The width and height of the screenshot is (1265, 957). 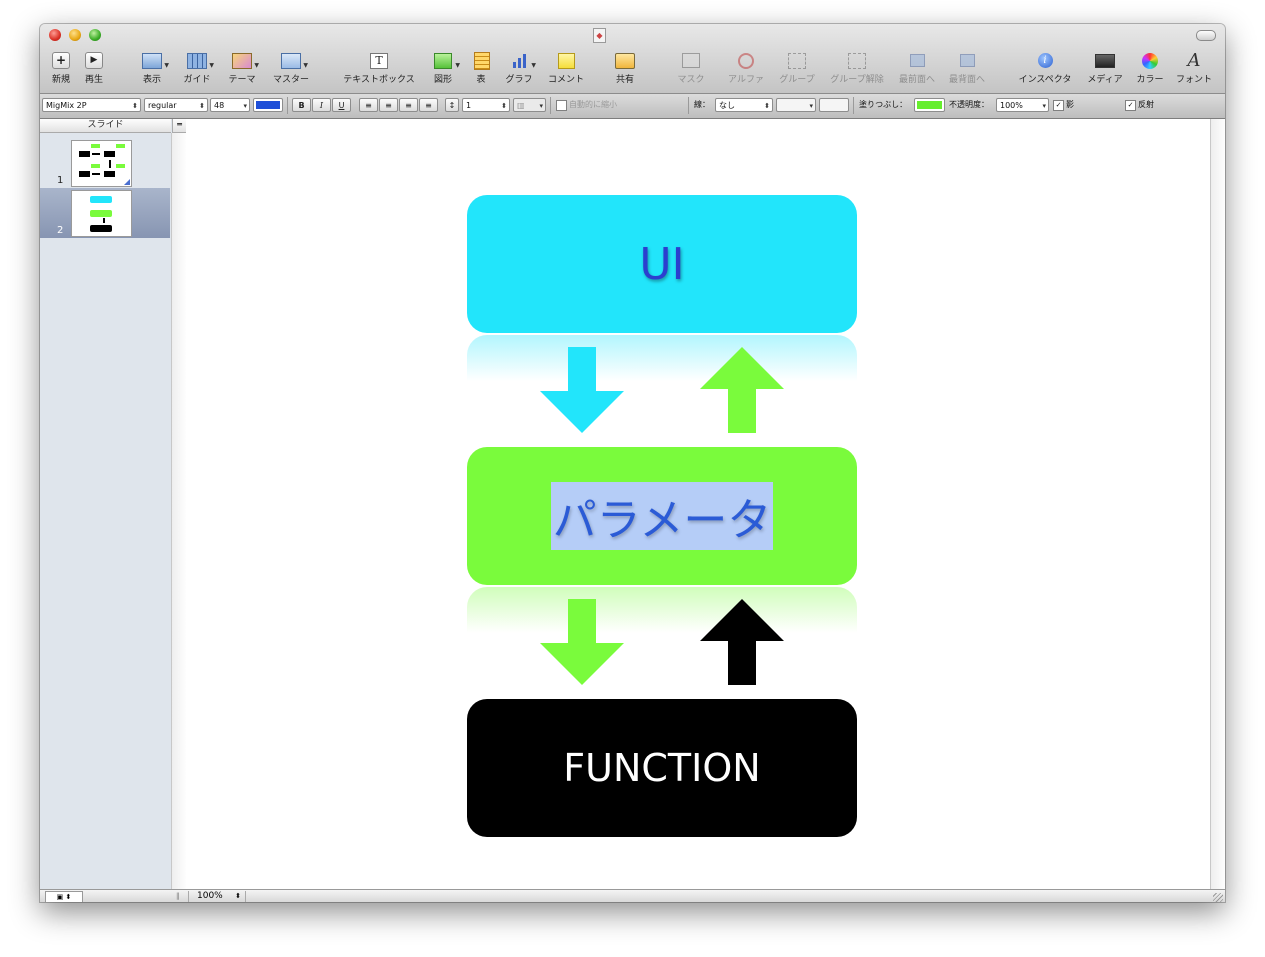 I want to click on chart-menu-button: ▼ グラフ, so click(x=520, y=70).